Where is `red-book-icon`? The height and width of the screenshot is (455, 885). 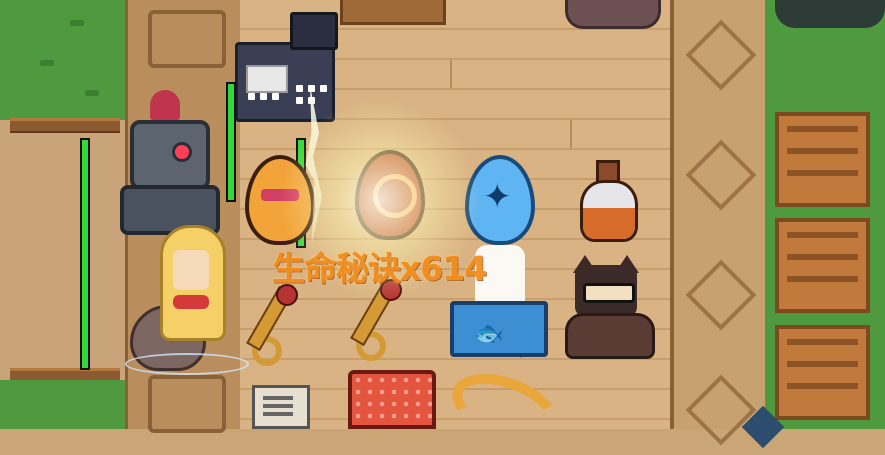
red-book-icon is located at coordinates (392, 399).